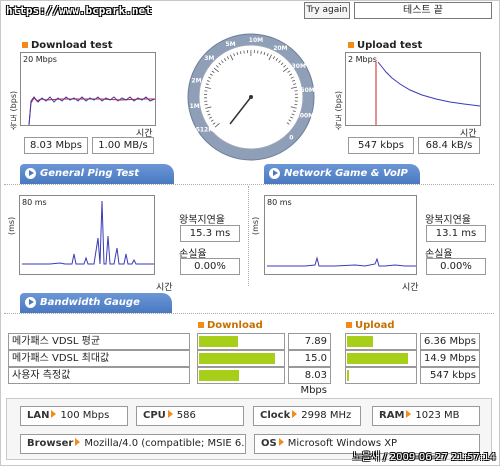 This screenshot has width=500, height=466. Describe the element at coordinates (385, 45) in the screenshot. I see `upload-title: Upload test` at that location.